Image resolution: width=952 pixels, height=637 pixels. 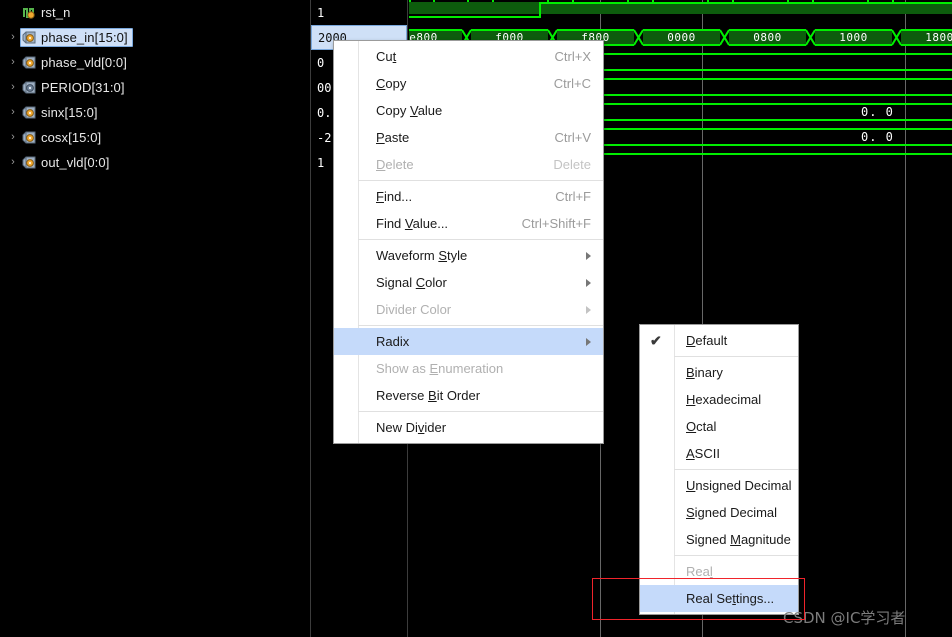 What do you see at coordinates (738, 539) in the screenshot?
I see `radix-item-label: Signed Magnitude` at bounding box center [738, 539].